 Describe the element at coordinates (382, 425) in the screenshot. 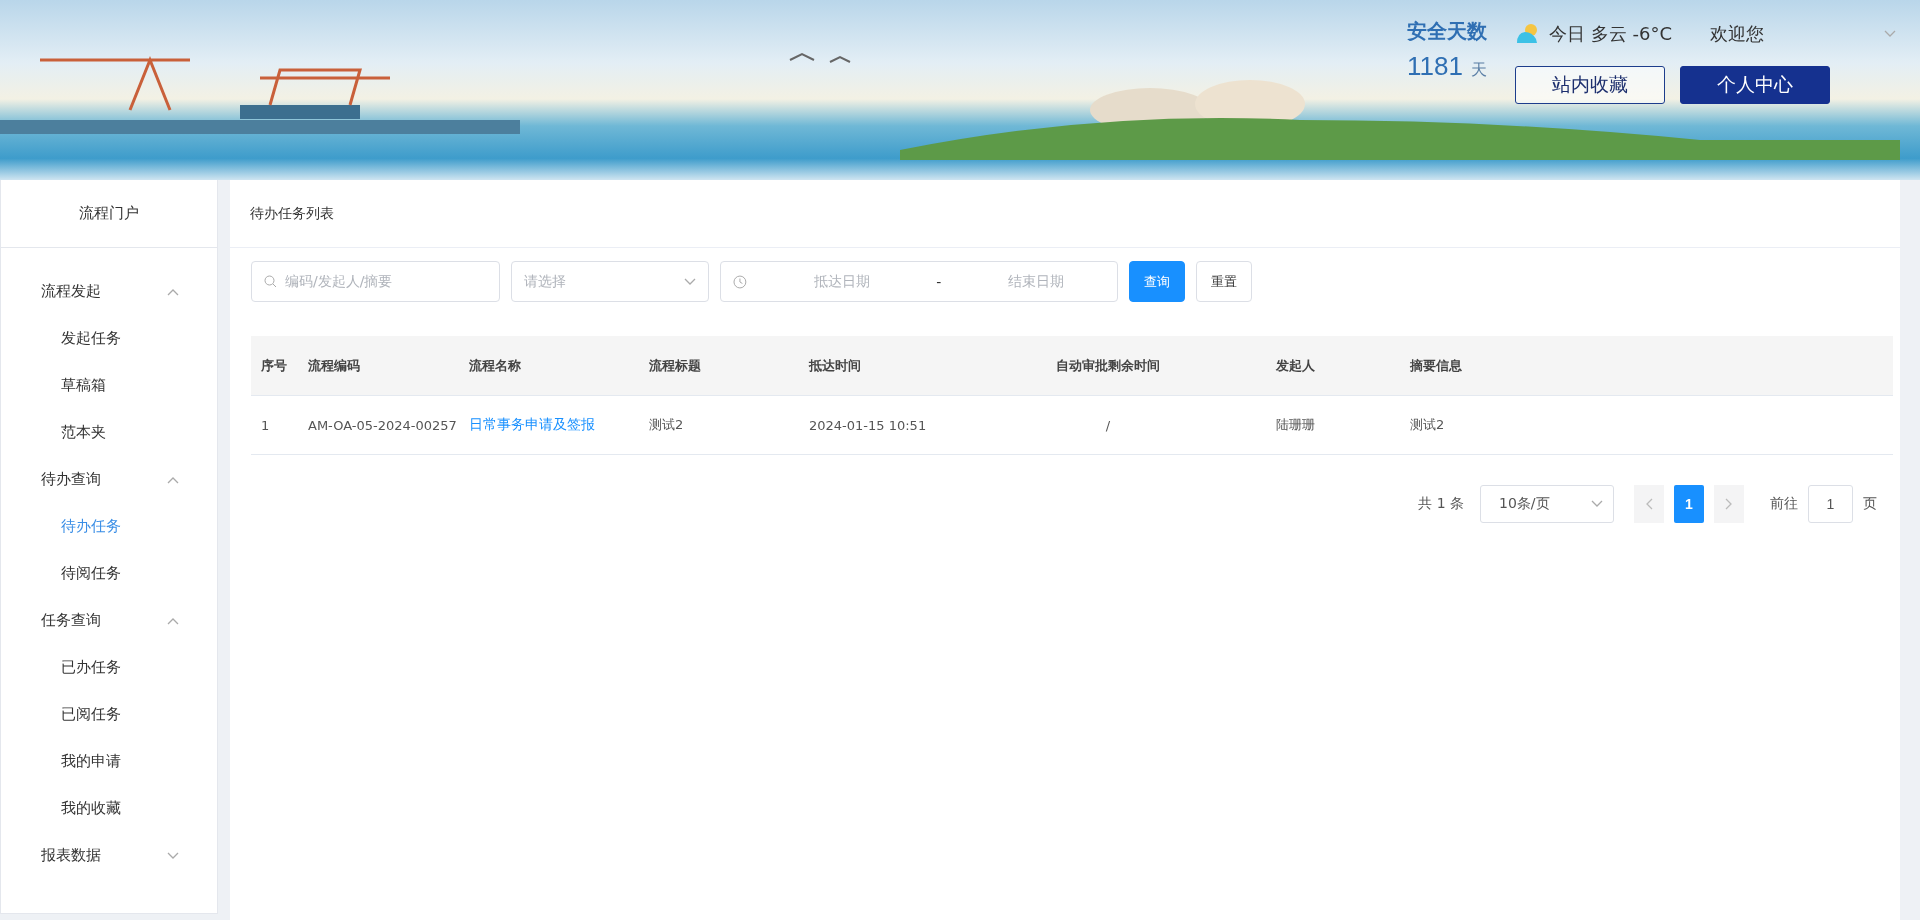

I see `table-cell: AM-OA-05-2024-00257` at that location.